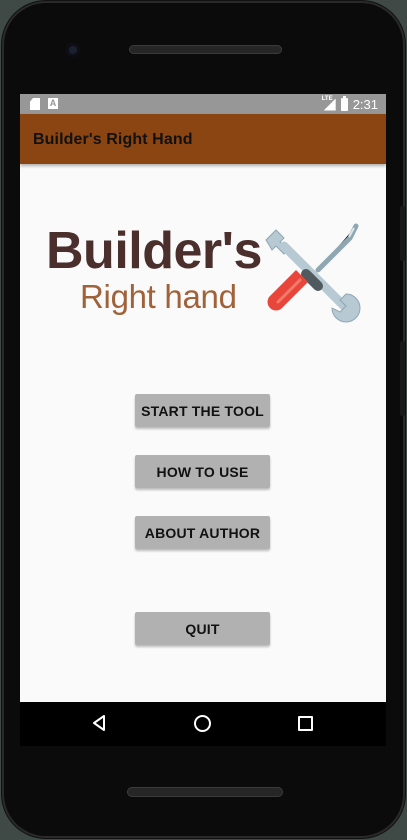 The height and width of the screenshot is (840, 407). Describe the element at coordinates (402, 233) in the screenshot. I see `volume-button` at that location.